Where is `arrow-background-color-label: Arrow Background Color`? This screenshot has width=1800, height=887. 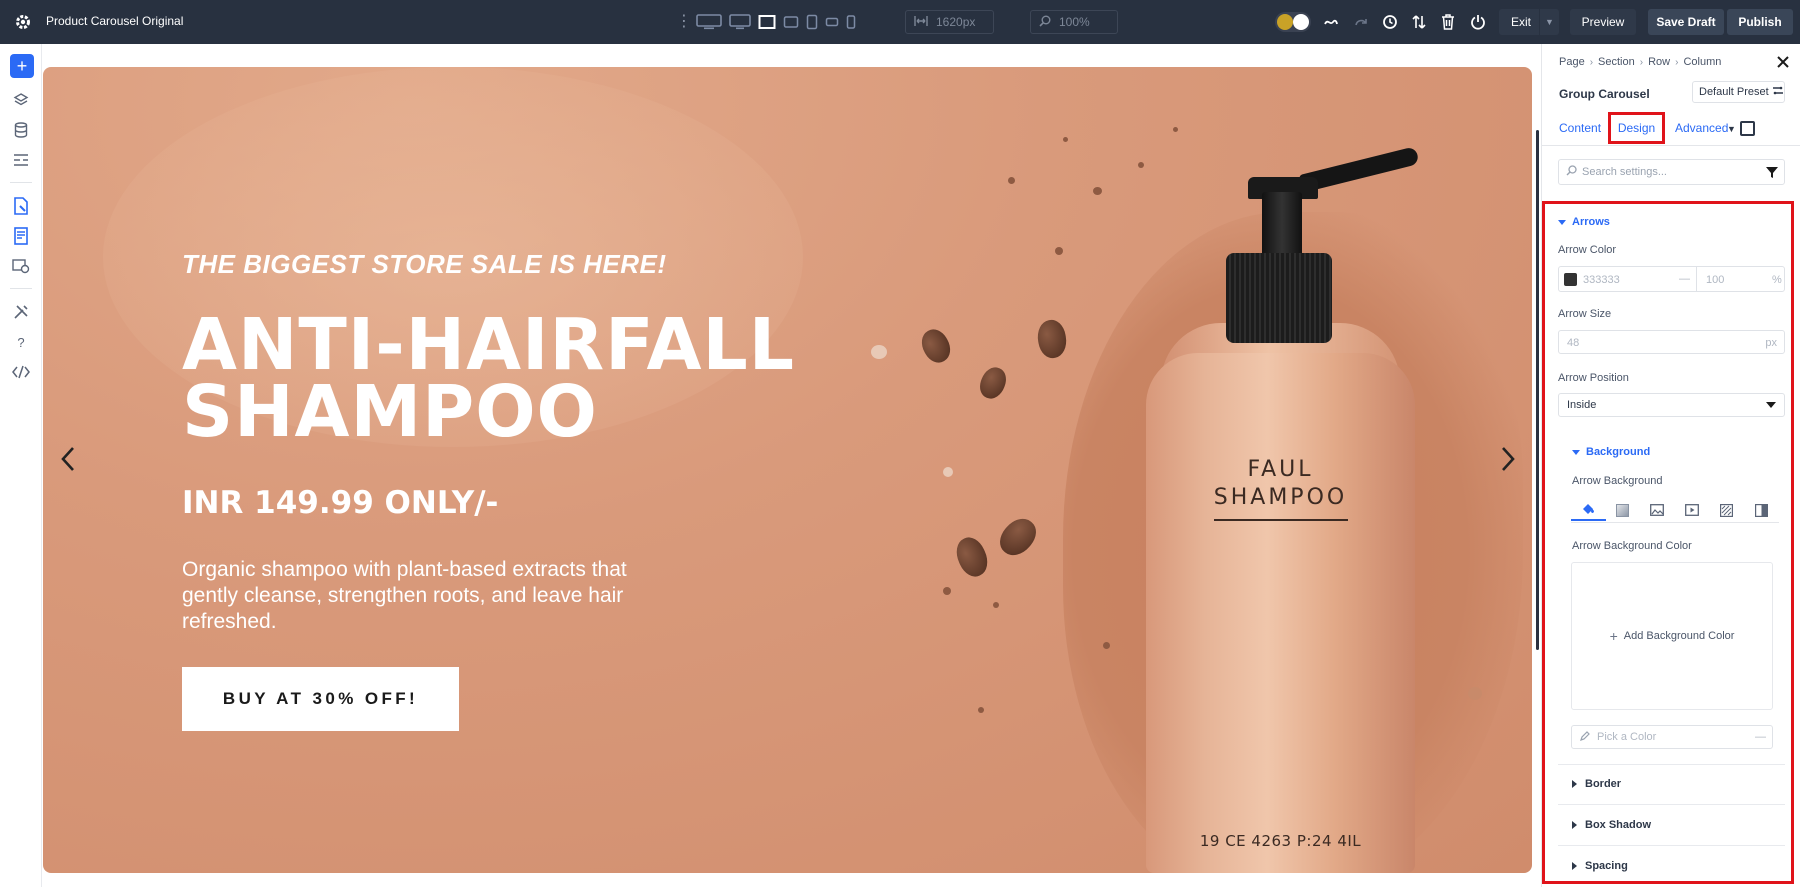
arrow-background-color-label: Arrow Background Color is located at coordinates (1632, 546).